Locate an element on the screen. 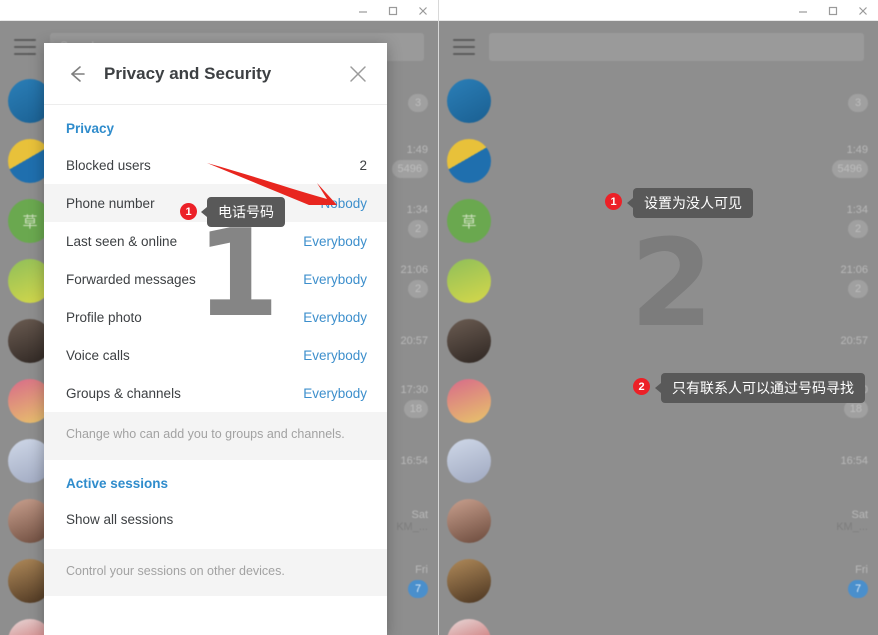 The height and width of the screenshot is (635, 878). row-label: Forwarded messages is located at coordinates (131, 279).